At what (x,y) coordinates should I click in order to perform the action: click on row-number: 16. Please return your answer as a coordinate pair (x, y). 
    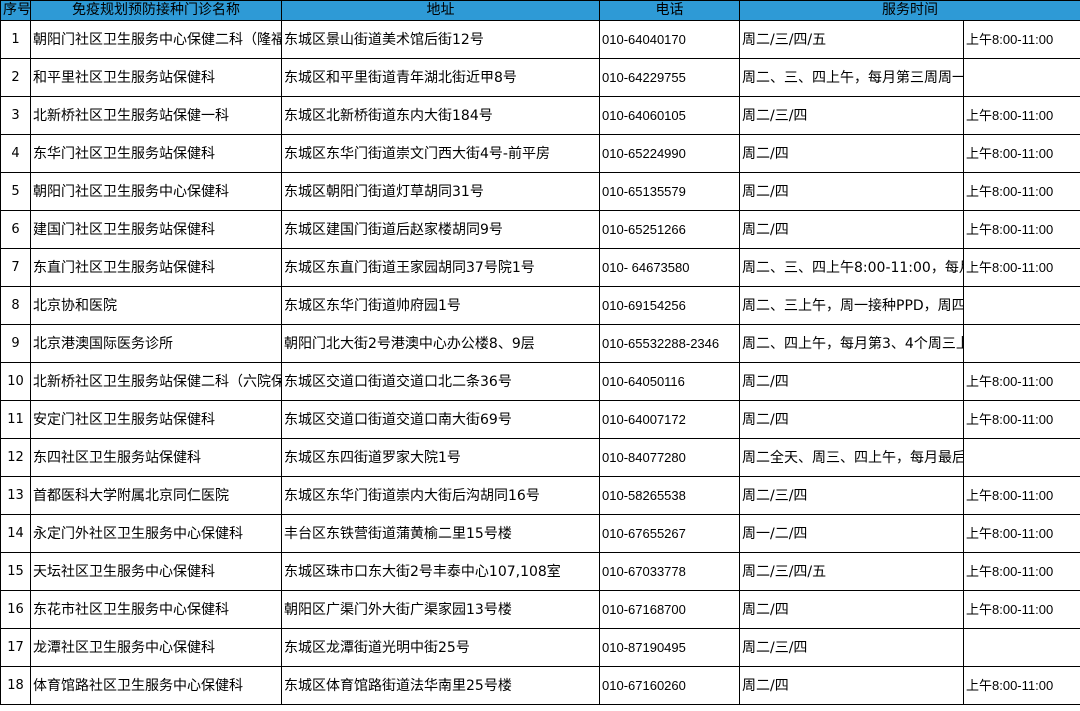
    Looking at the image, I should click on (15, 609).